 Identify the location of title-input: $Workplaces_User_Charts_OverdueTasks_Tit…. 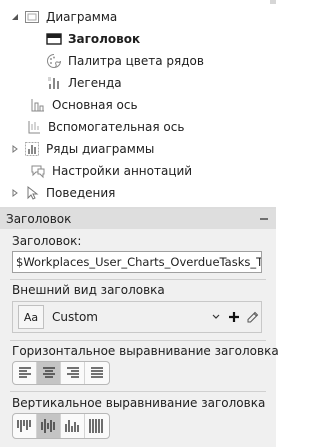
(137, 262).